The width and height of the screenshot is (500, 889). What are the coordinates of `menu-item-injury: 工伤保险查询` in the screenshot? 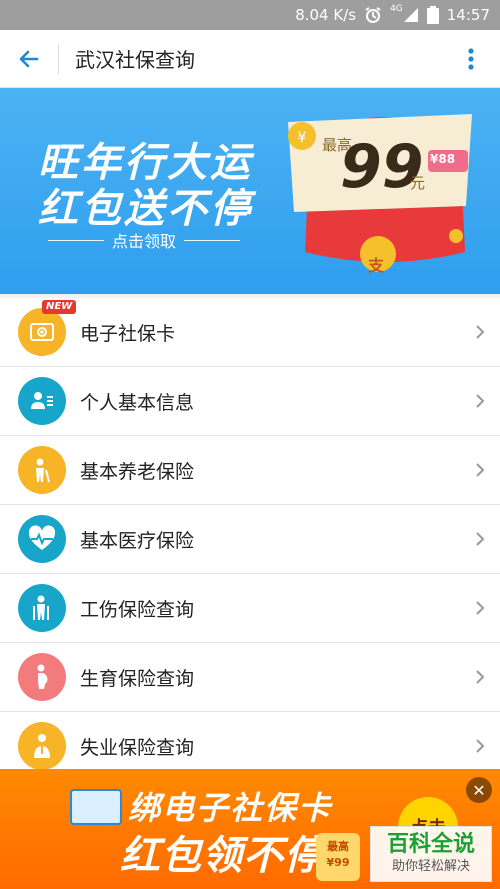 It's located at (250, 608).